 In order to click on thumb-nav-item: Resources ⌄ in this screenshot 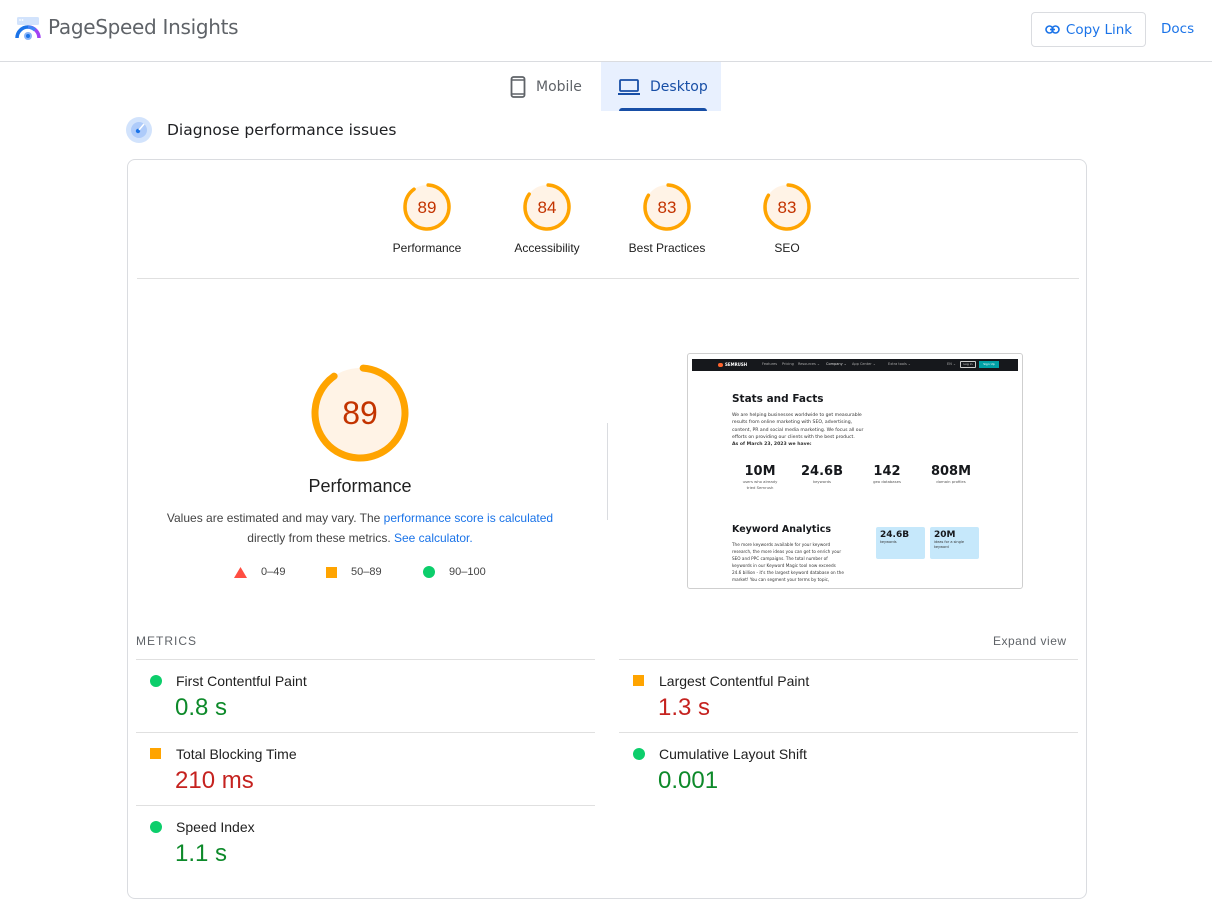, I will do `click(809, 364)`.